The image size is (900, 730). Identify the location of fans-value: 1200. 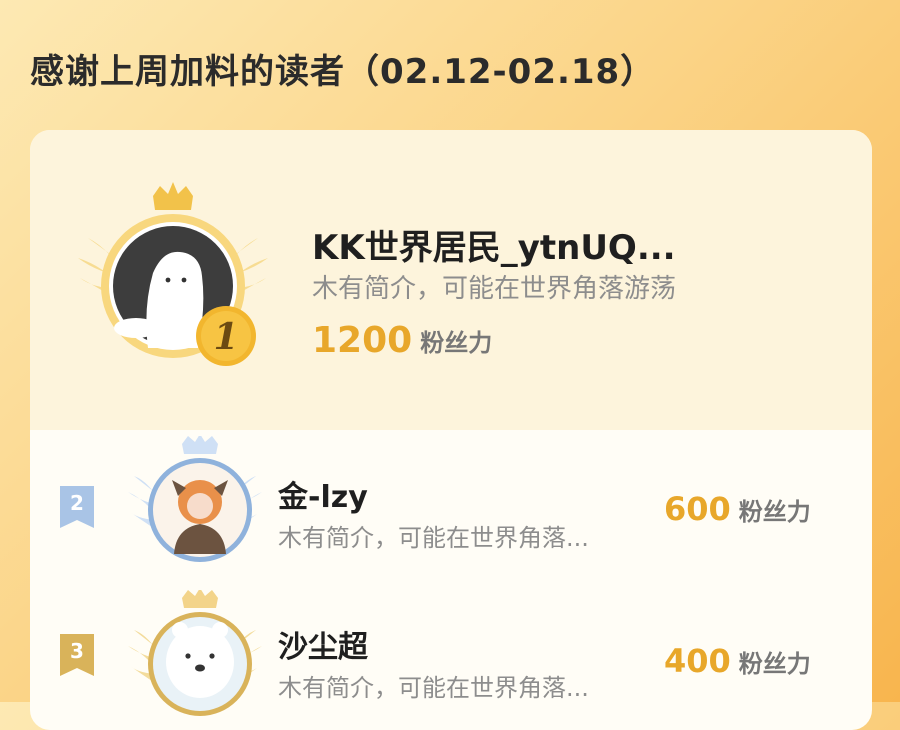
(362, 340).